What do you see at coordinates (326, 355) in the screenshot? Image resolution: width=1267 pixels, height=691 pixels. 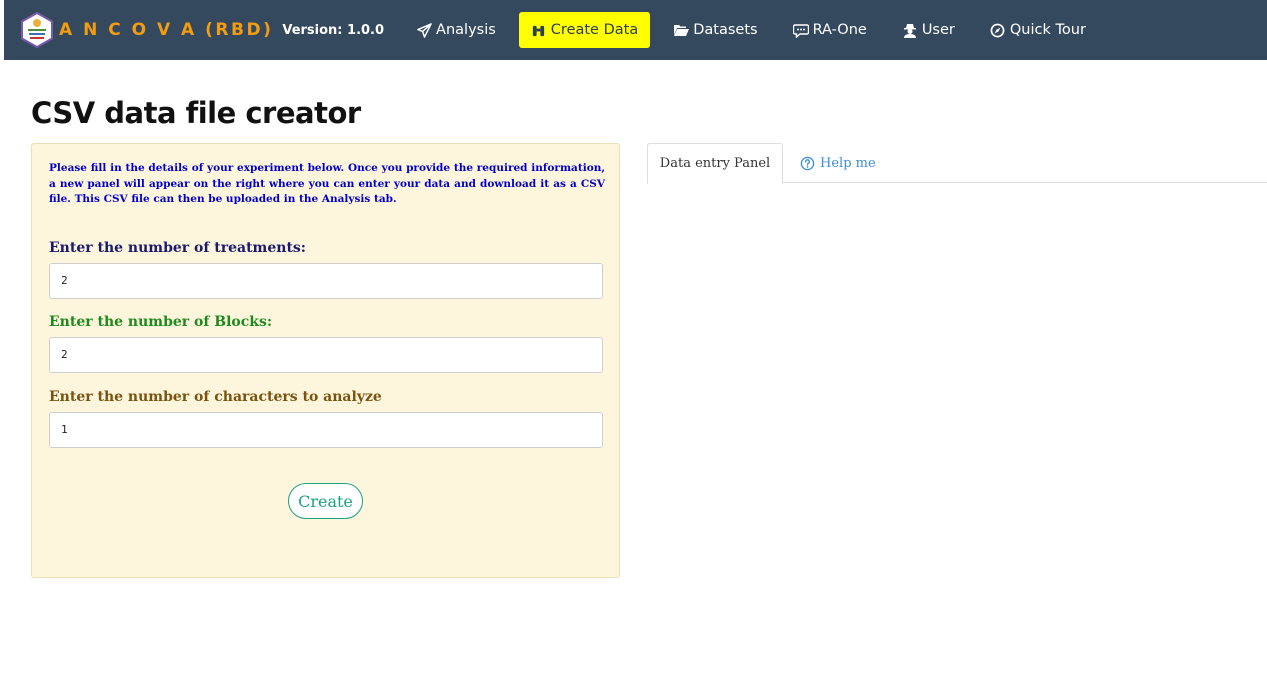 I see `blocks-input: 2` at bounding box center [326, 355].